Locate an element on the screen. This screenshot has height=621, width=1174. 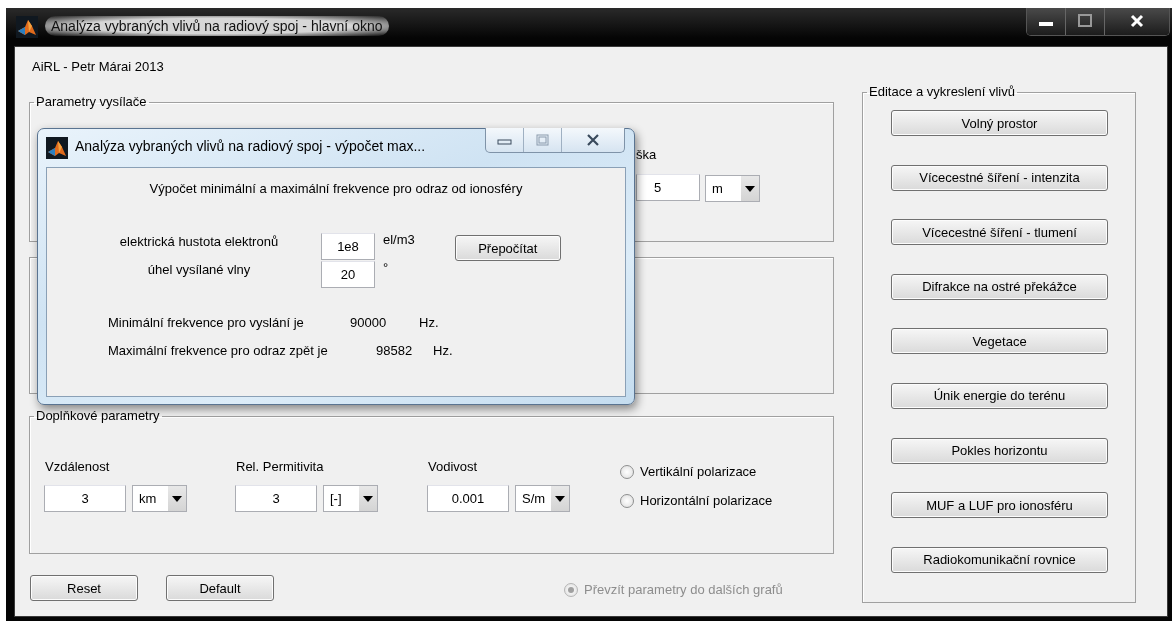
unit-label: ° is located at coordinates (386, 268).